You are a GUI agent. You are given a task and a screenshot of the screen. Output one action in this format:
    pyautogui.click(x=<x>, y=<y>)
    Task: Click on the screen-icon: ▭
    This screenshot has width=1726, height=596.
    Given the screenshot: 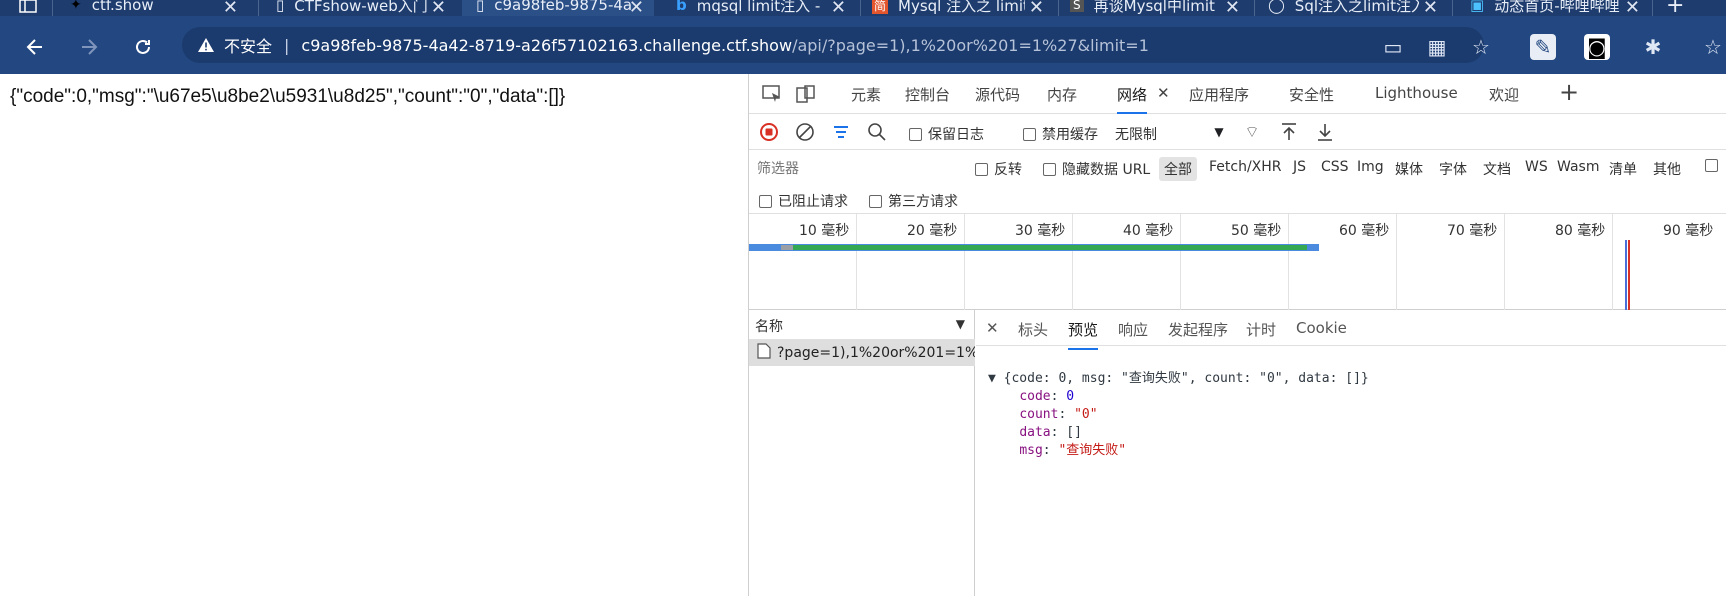 What is the action you would take?
    pyautogui.click(x=1393, y=47)
    